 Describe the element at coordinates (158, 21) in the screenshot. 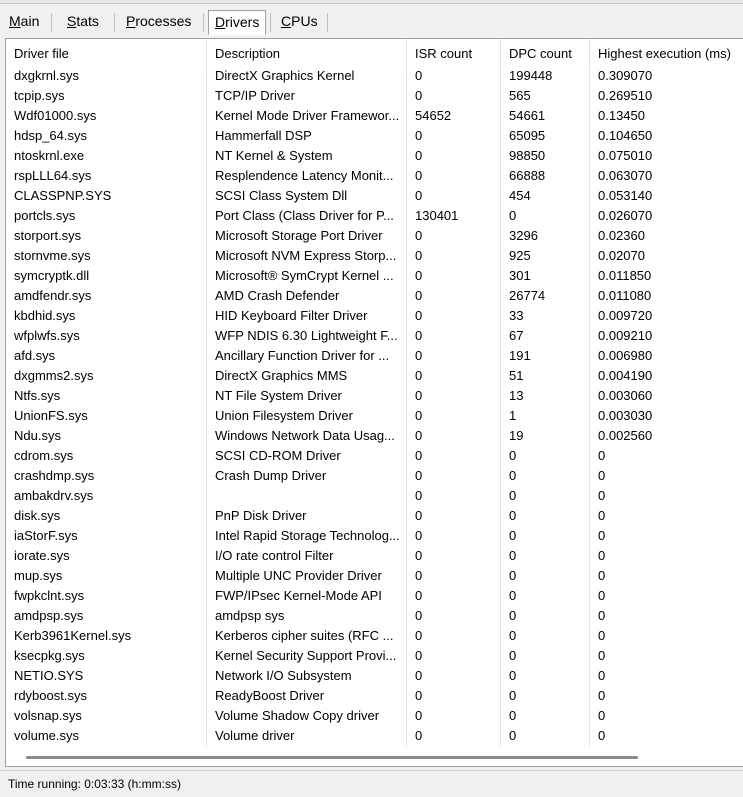

I see `tab-processes: Processes` at that location.